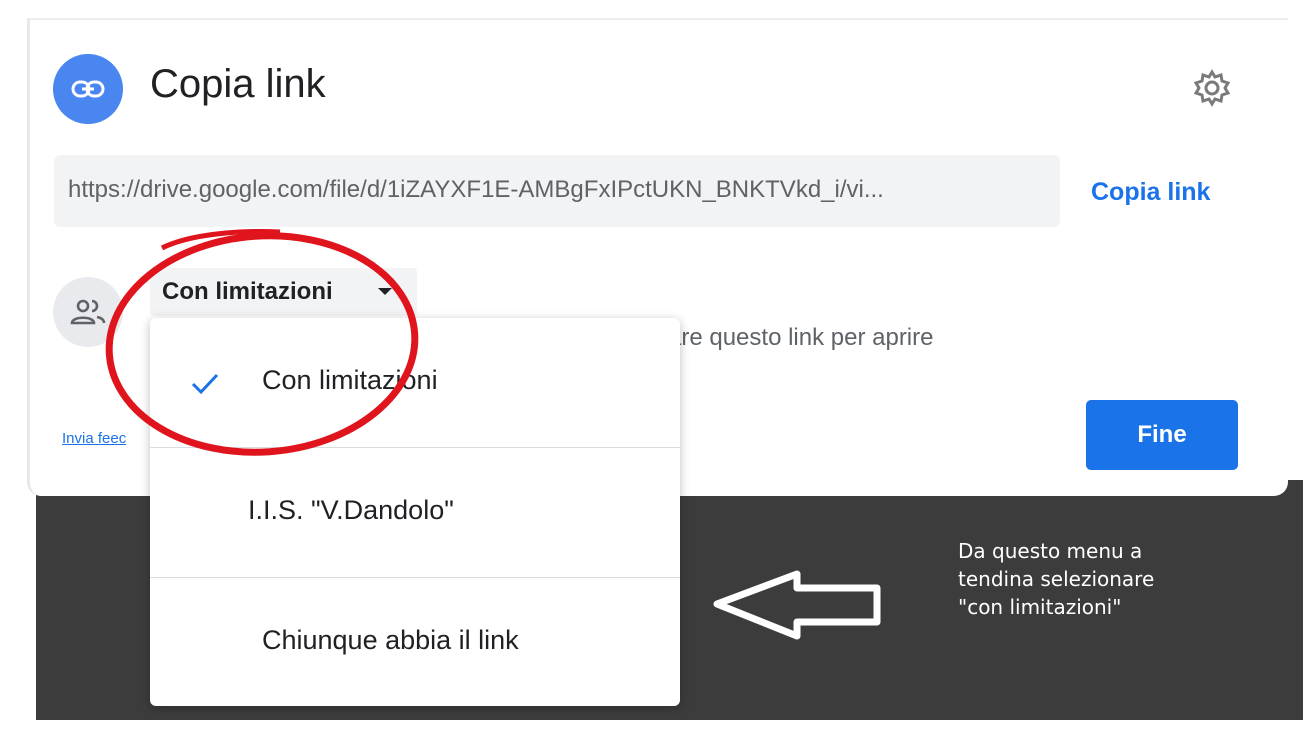  I want to click on done-button: Fine, so click(1162, 435).